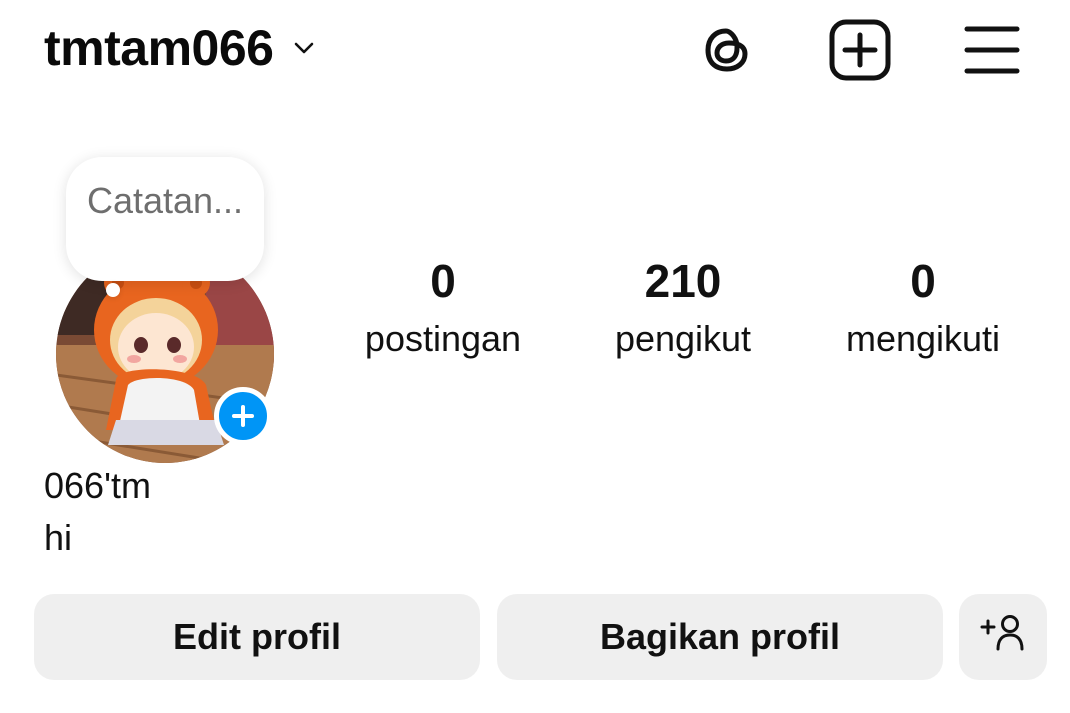 The width and height of the screenshot is (1070, 713). I want to click on add-person-icon, so click(1003, 637).